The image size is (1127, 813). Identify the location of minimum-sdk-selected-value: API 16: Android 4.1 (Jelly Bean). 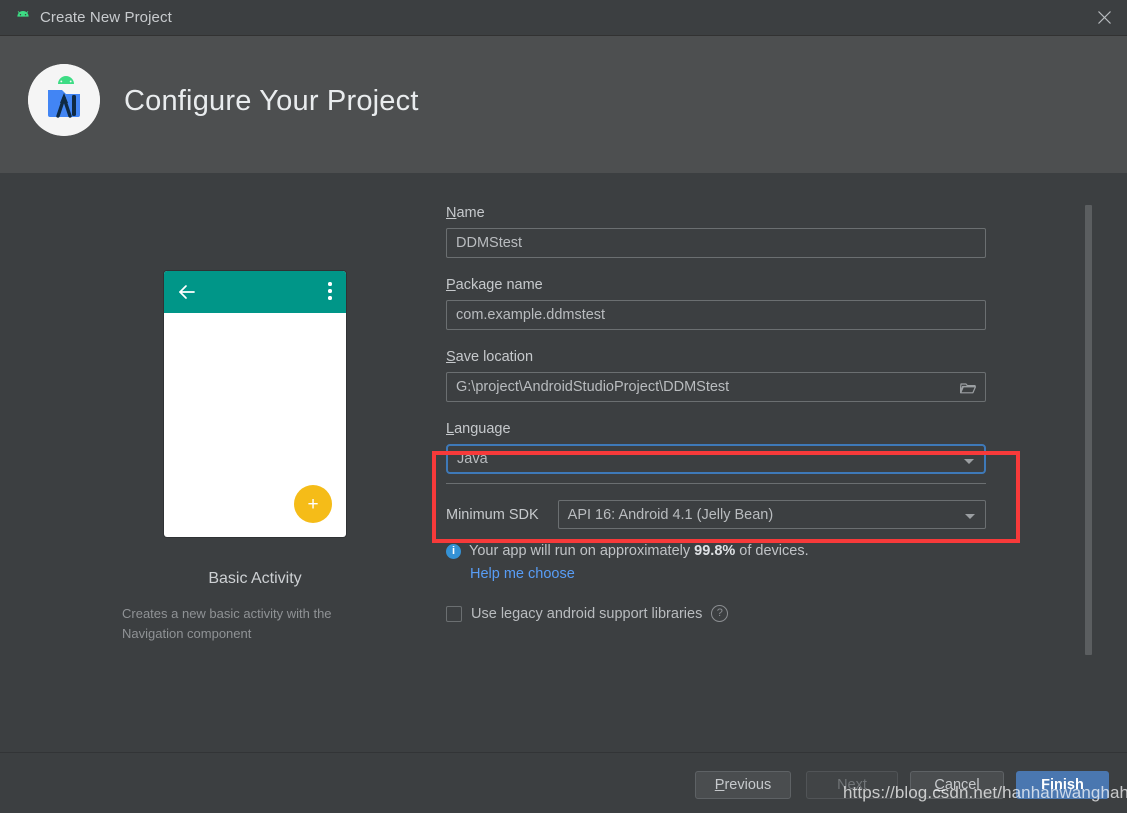
(670, 514).